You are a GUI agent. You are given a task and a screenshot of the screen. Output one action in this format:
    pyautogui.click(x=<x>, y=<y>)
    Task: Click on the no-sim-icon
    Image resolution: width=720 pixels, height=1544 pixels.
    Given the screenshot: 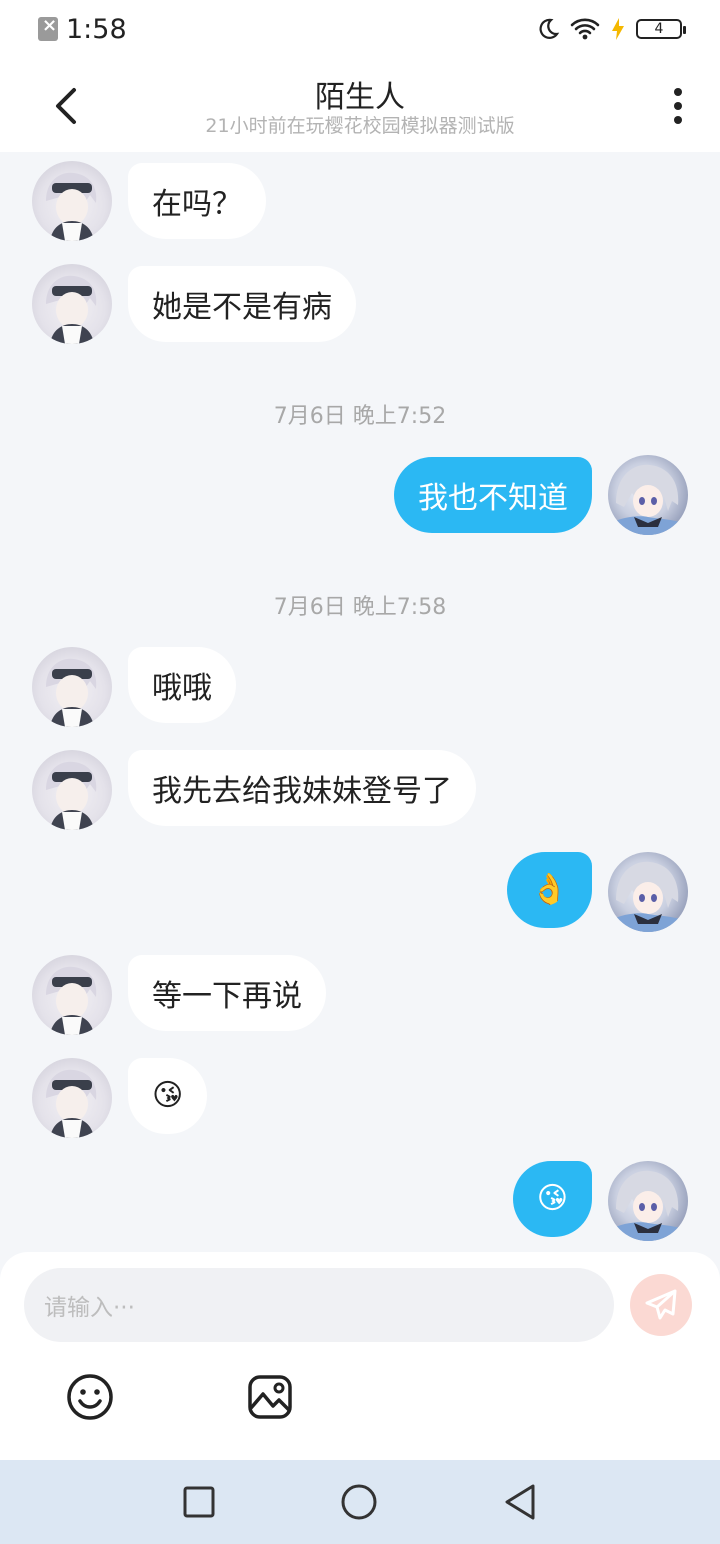 What is the action you would take?
    pyautogui.click(x=48, y=28)
    